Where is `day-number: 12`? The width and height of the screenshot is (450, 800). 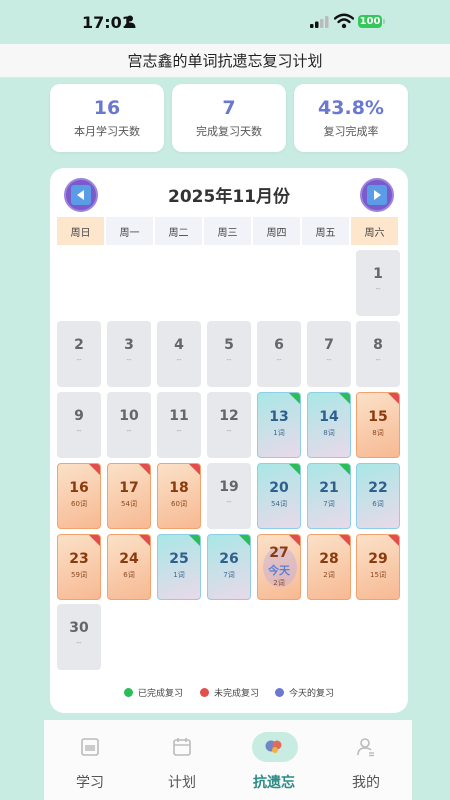 day-number: 12 is located at coordinates (229, 416).